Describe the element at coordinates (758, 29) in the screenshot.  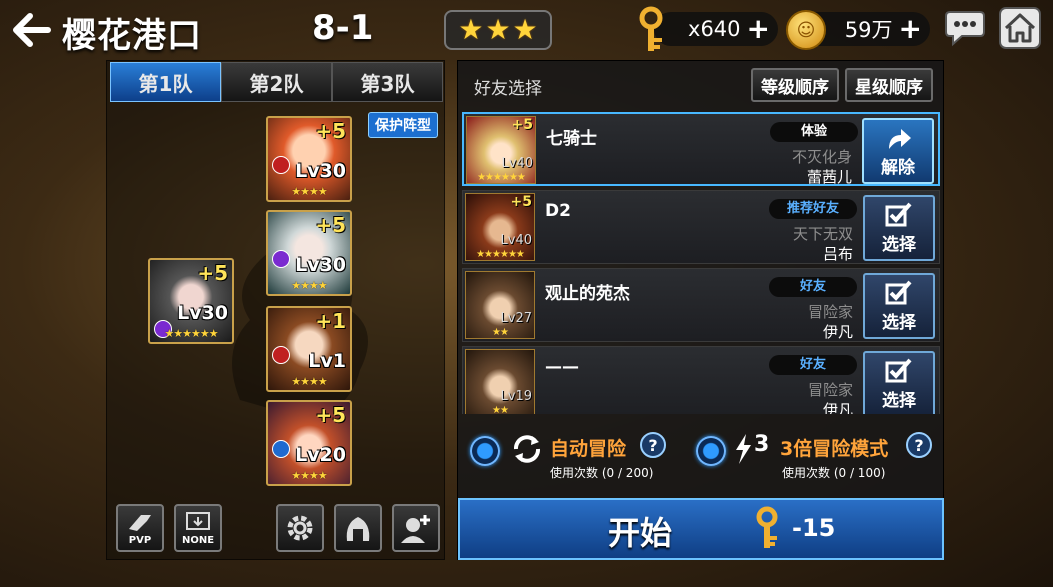
I see `add-keys-button: +` at that location.